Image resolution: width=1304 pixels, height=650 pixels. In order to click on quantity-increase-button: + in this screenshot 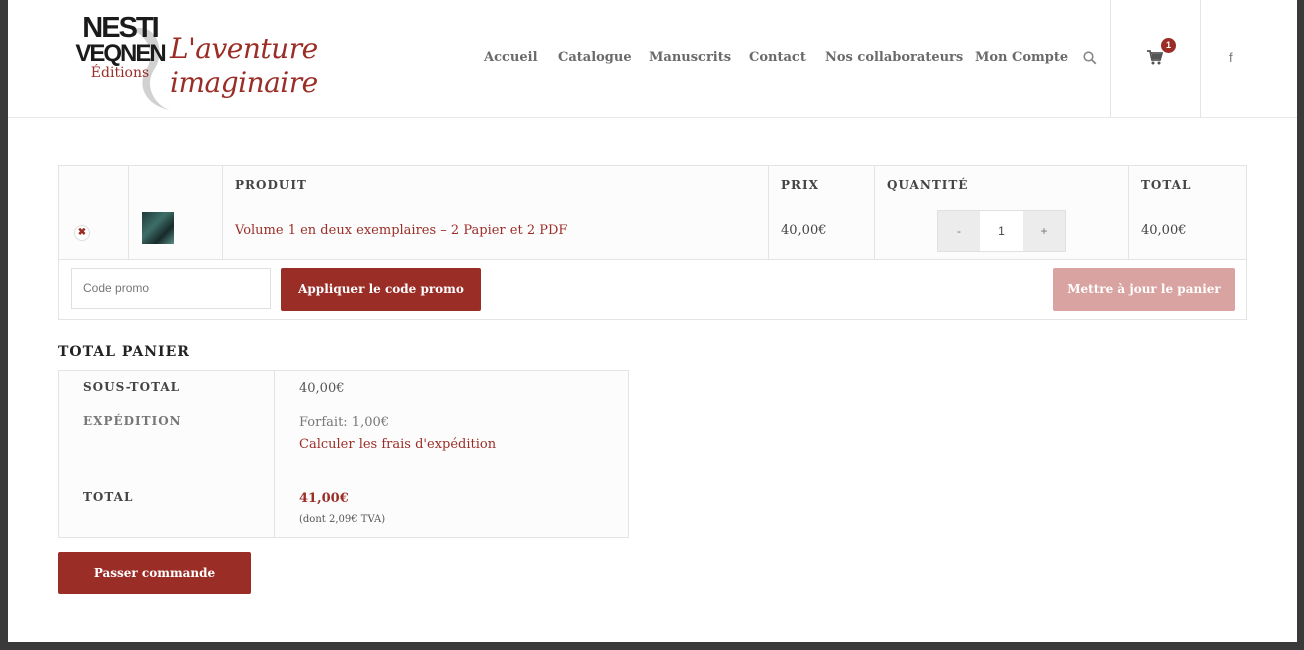, I will do `click(1044, 231)`.